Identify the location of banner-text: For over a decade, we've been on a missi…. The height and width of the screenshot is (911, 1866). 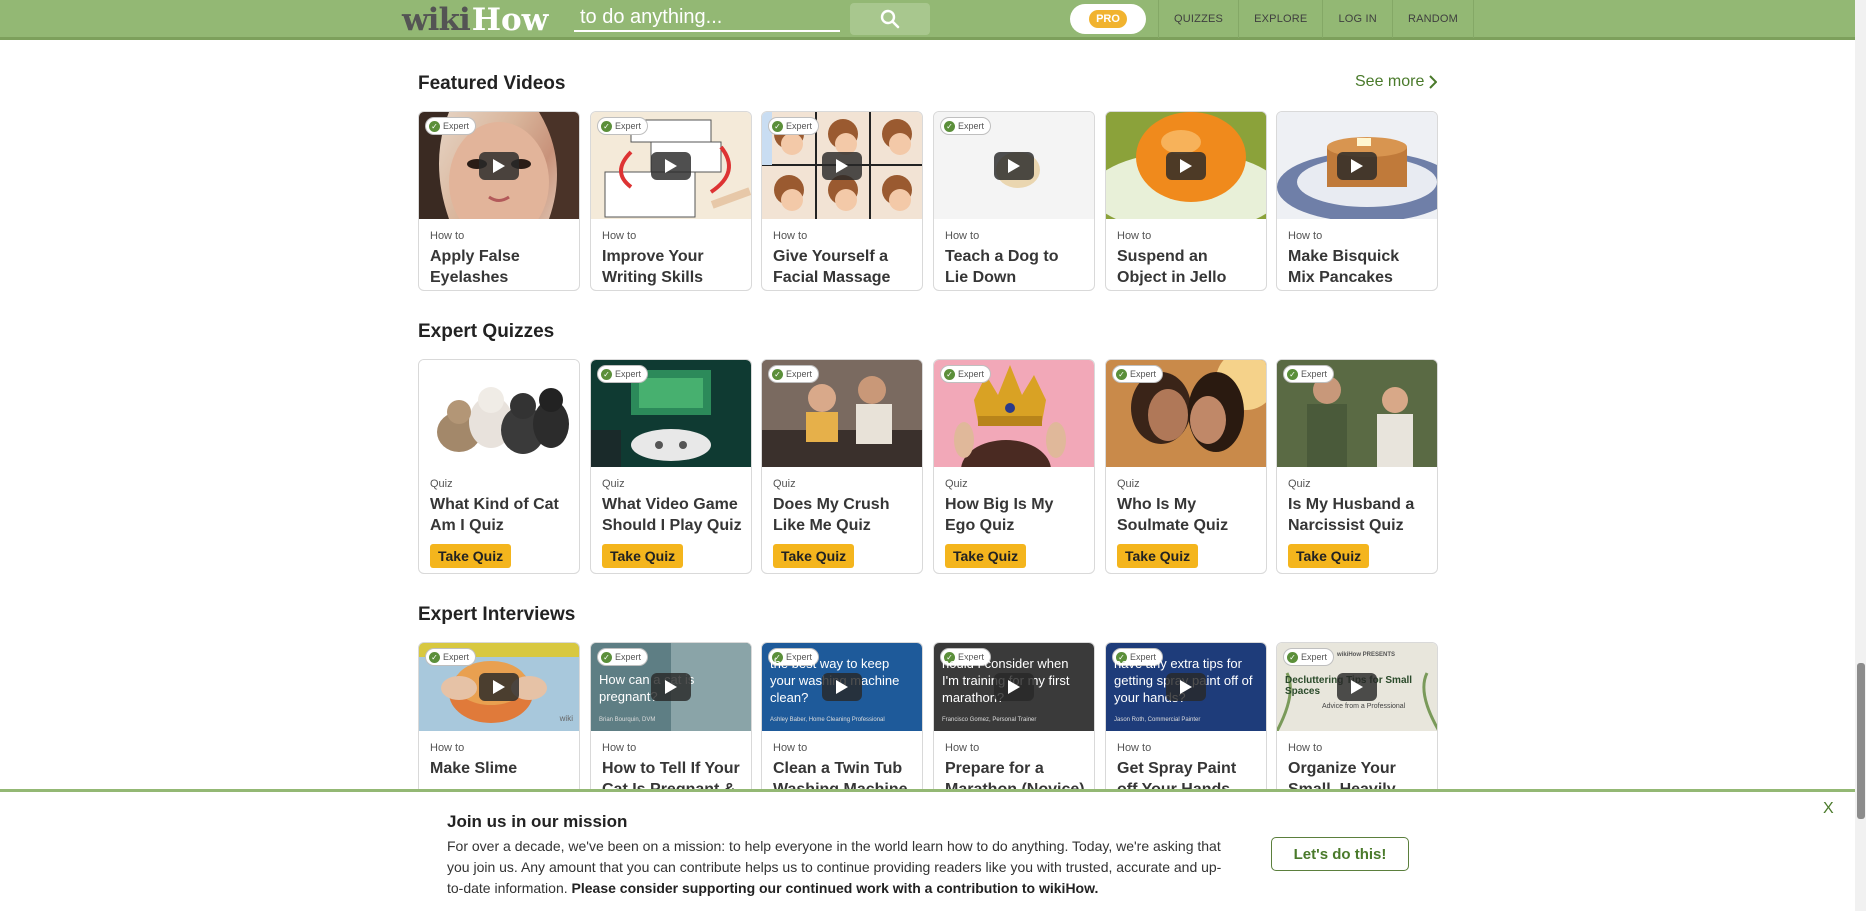
(837, 867).